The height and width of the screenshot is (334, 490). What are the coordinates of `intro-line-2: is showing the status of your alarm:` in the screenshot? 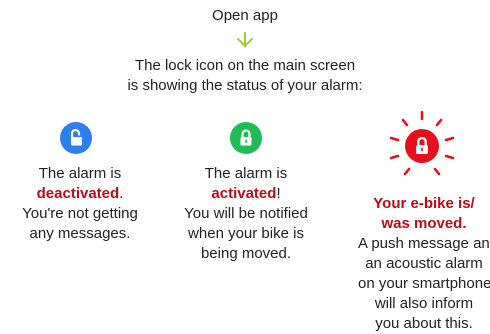 It's located at (245, 85).